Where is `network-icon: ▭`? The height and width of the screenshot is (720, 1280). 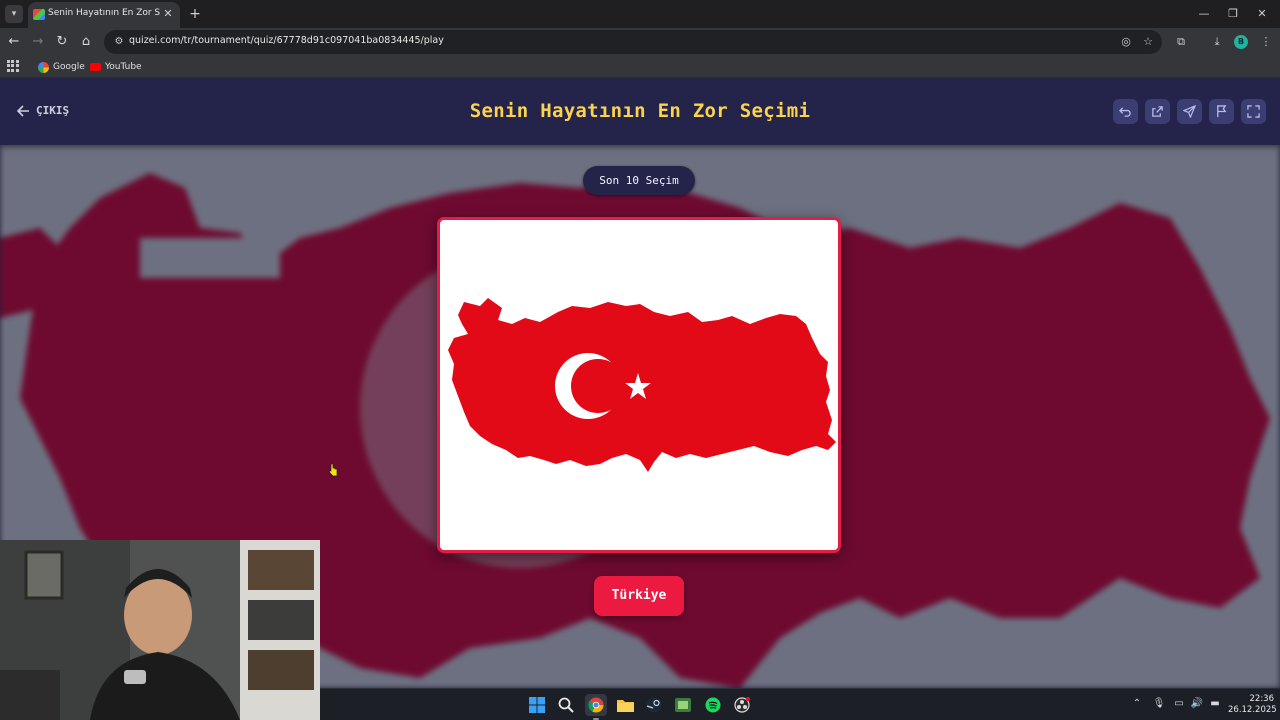 network-icon: ▭ is located at coordinates (1179, 703).